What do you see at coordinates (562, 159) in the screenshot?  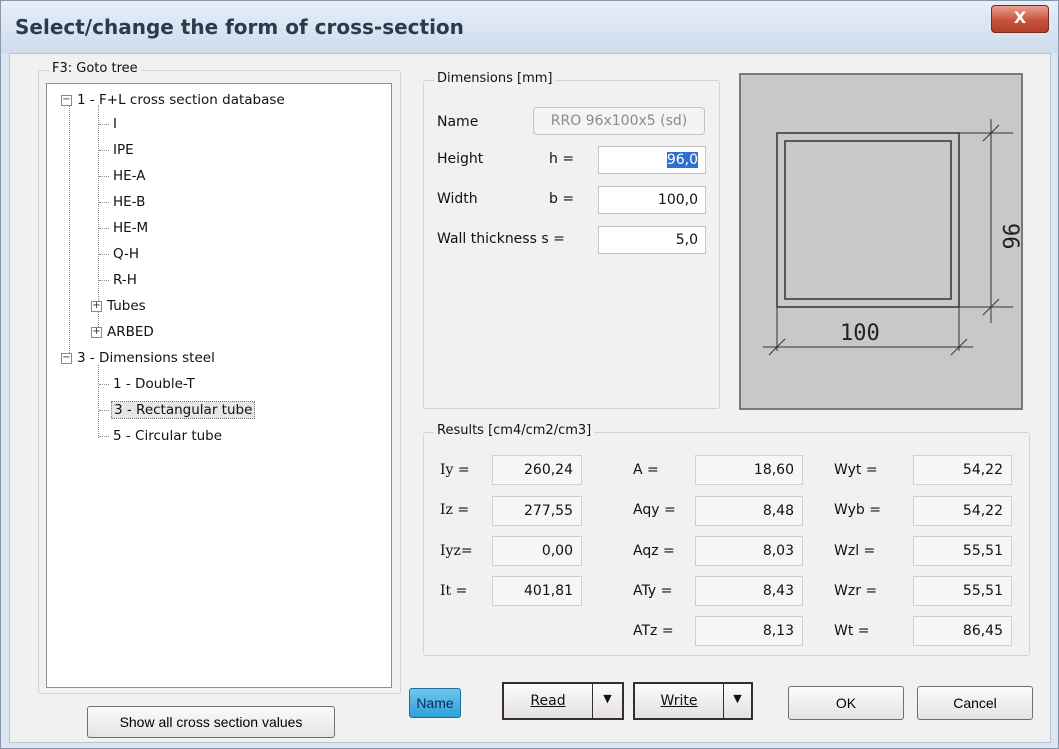 I see `height-symbol: h =` at bounding box center [562, 159].